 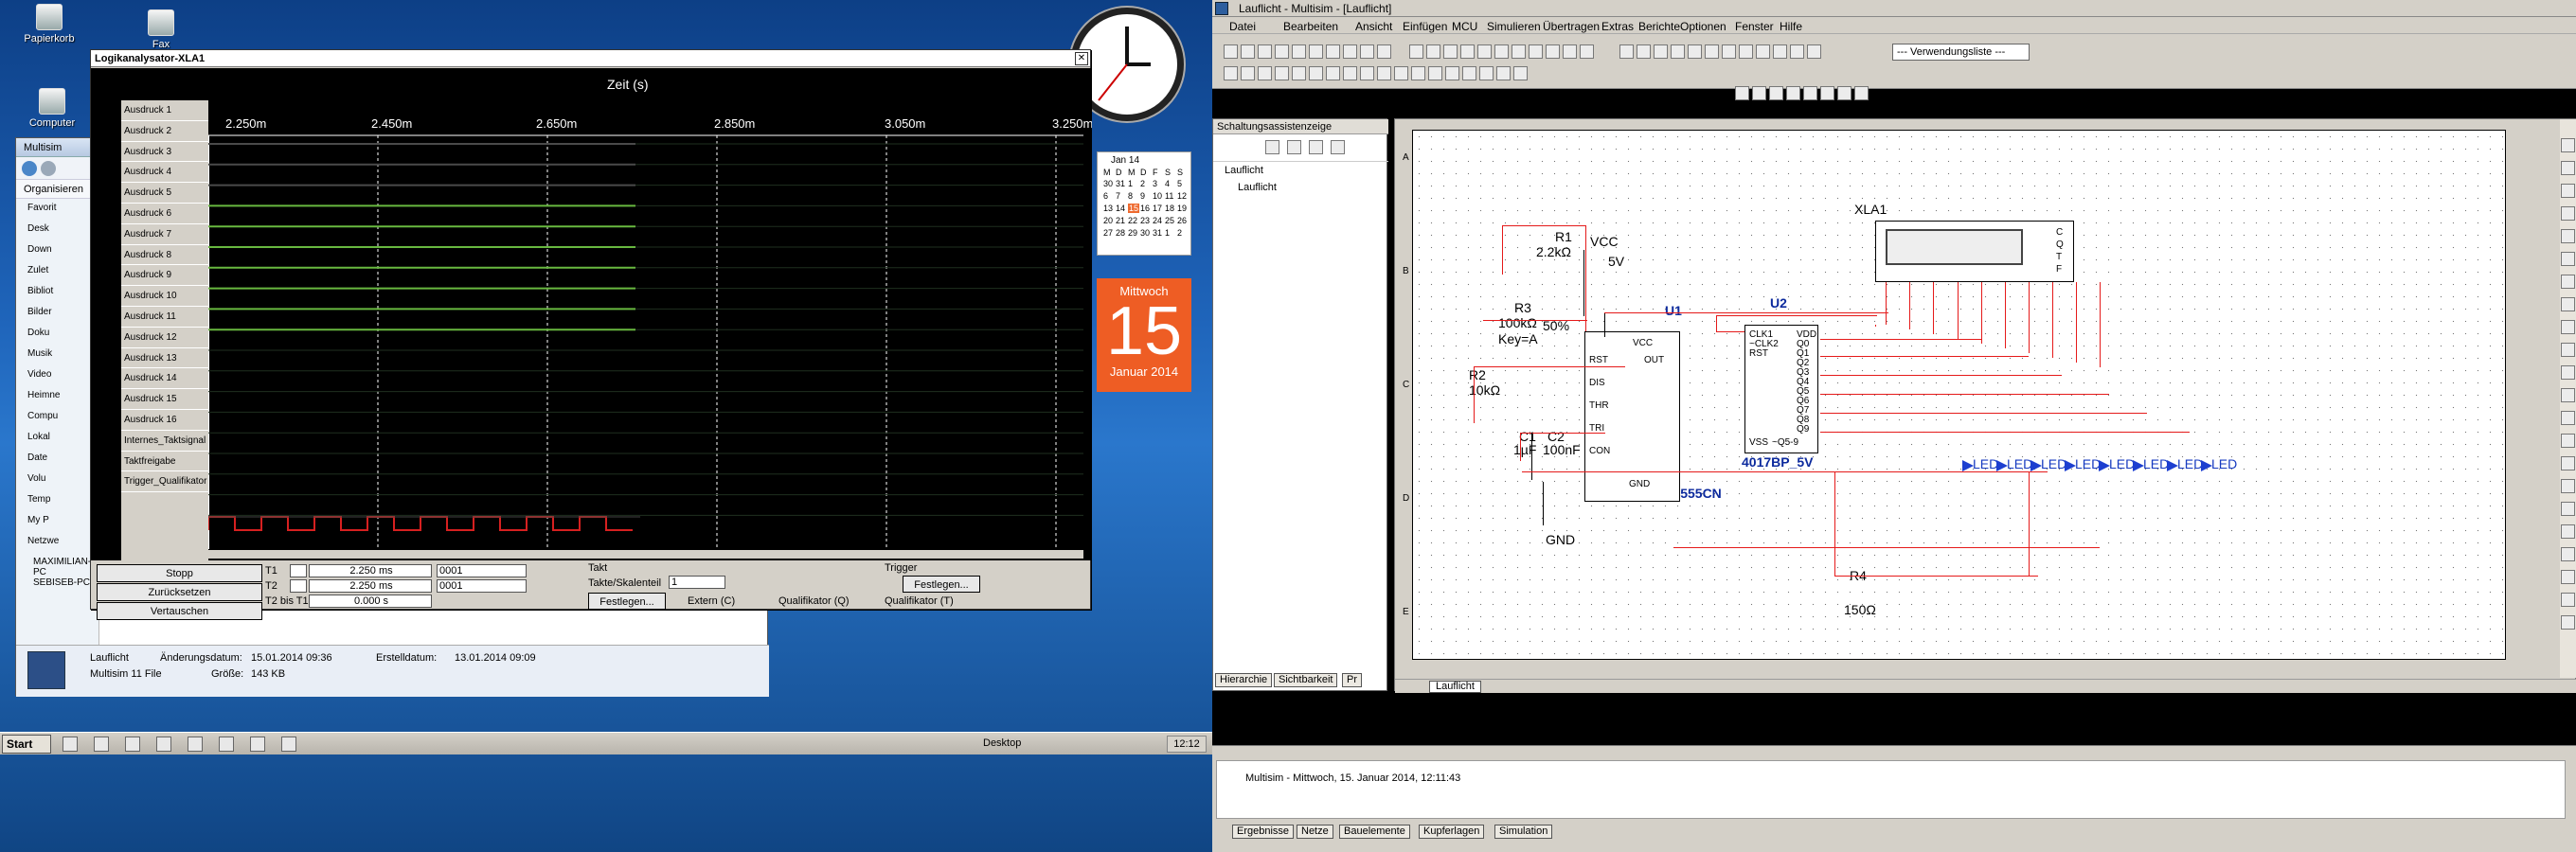 I want to click on new-icon, so click(x=1272, y=147).